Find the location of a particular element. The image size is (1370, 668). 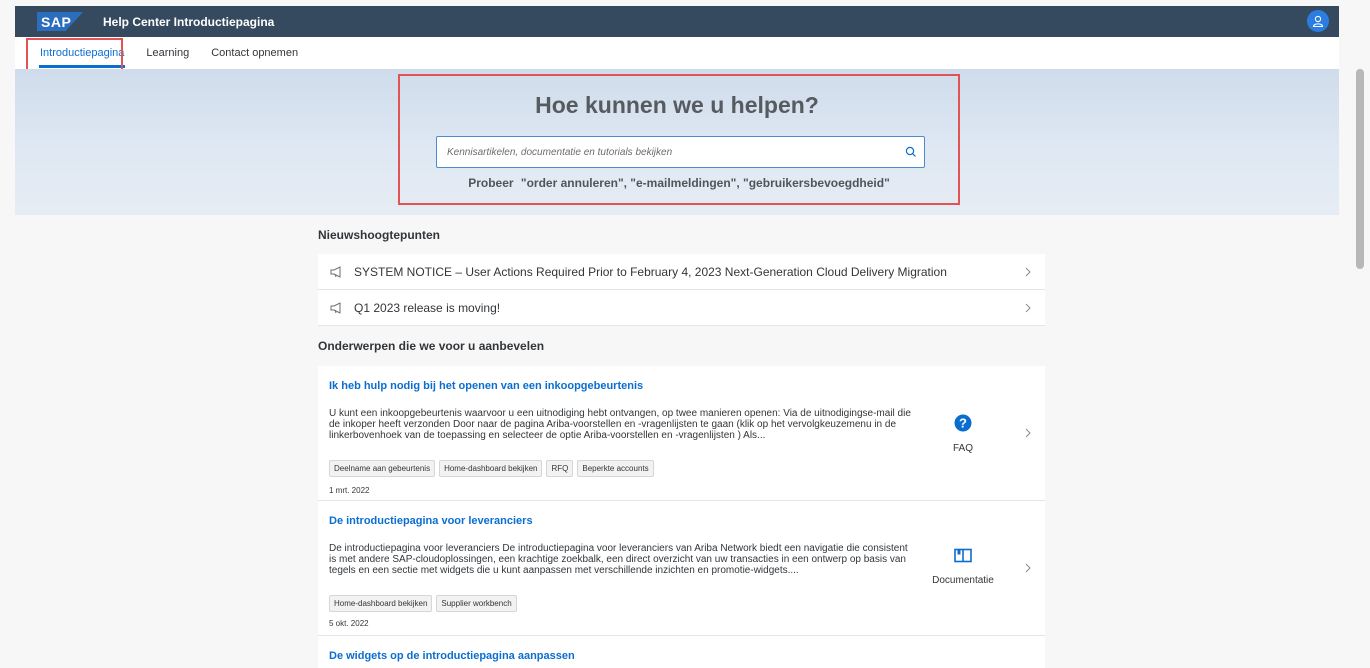

hint-prefix: Probeer is located at coordinates (491, 183).